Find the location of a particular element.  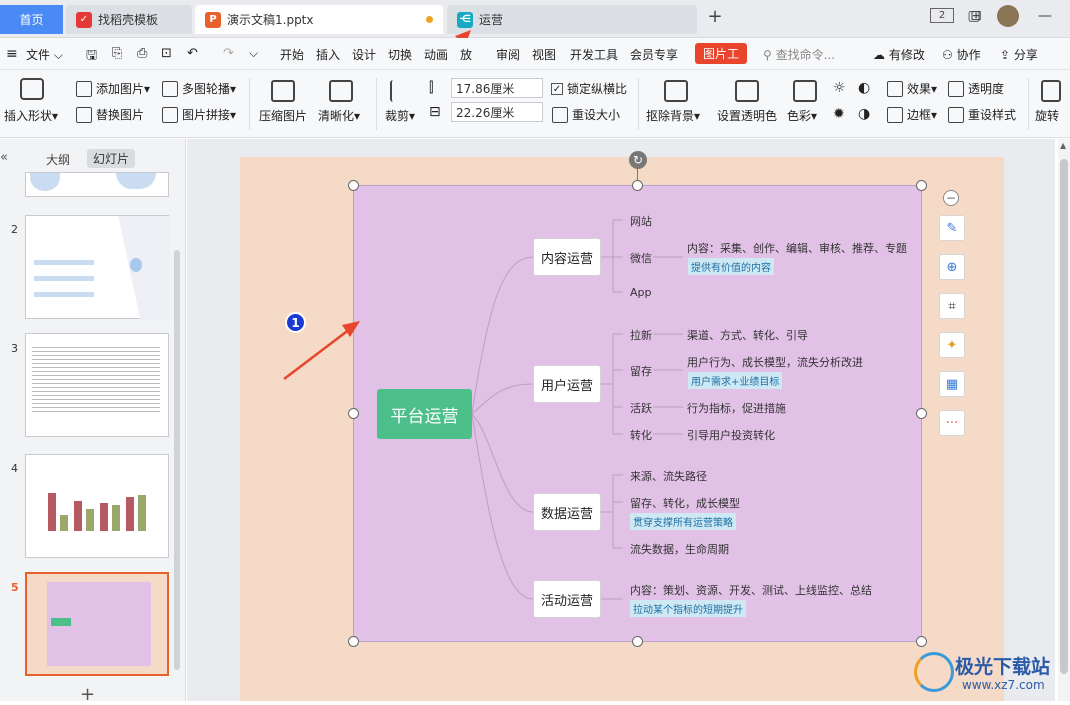

menu-insert: 插入 is located at coordinates (328, 54).